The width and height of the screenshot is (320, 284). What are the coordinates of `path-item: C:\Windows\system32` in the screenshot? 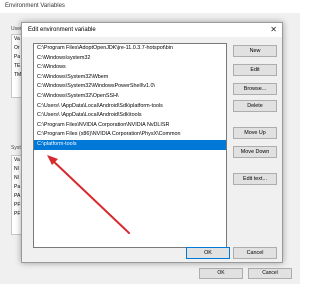 It's located at (130, 59).